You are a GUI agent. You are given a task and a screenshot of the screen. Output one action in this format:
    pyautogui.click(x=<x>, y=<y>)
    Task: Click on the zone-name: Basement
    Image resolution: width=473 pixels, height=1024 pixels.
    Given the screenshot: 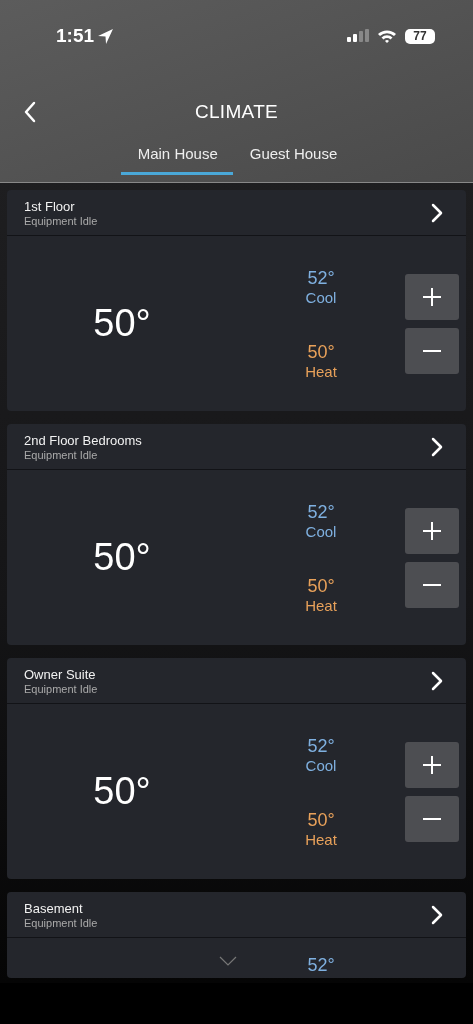 What is the action you would take?
    pyautogui.click(x=61, y=908)
    